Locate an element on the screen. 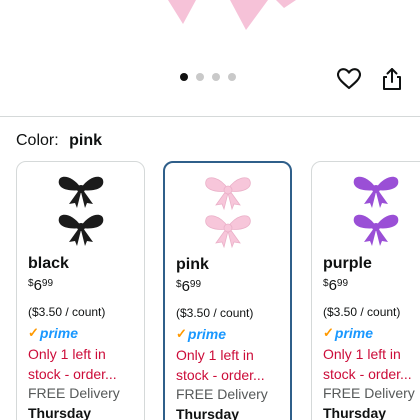 The height and width of the screenshot is (420, 420). swatch-name: purple is located at coordinates (347, 263).